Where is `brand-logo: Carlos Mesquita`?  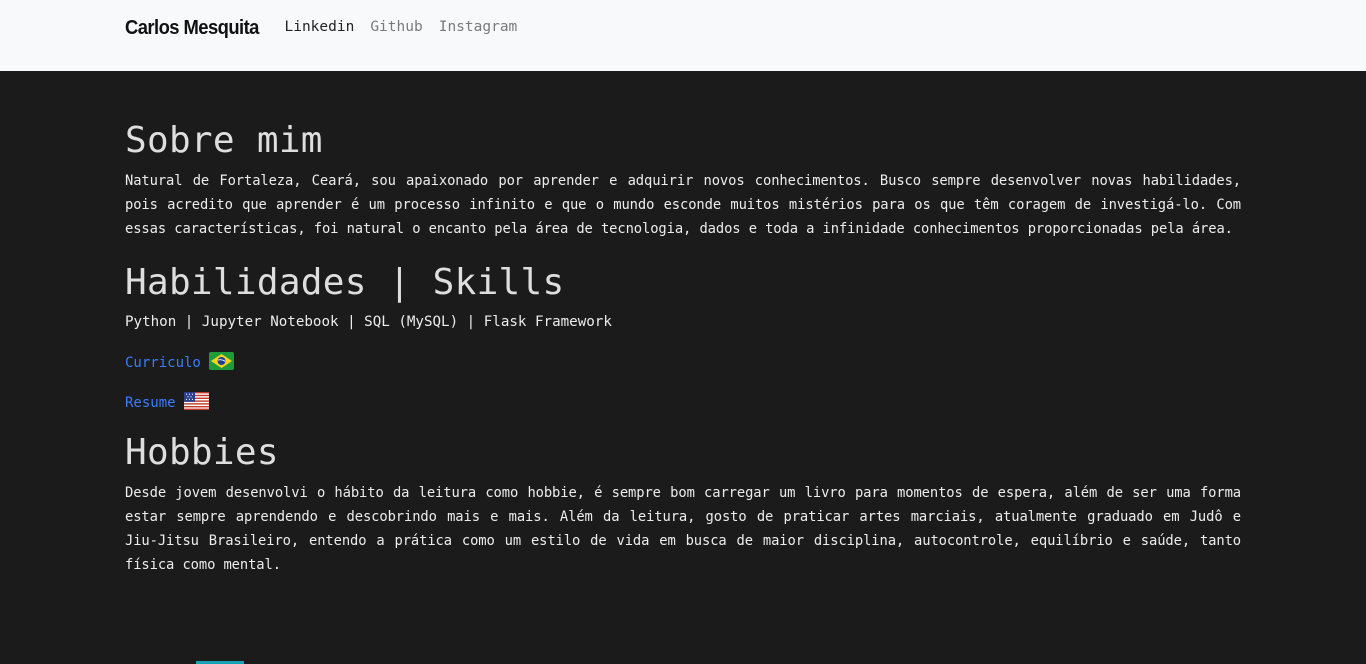
brand-logo: Carlos Mesquita is located at coordinates (192, 28).